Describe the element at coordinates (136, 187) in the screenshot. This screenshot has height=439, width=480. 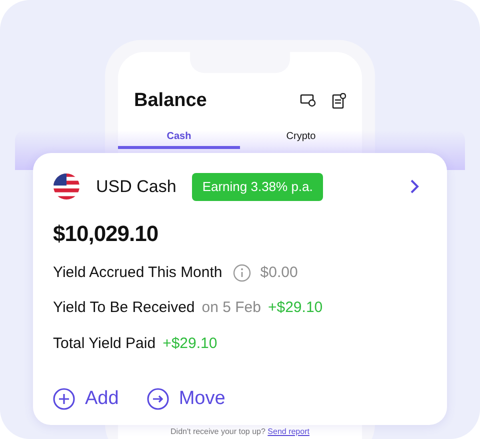
I see `account-name: USD Cash` at that location.